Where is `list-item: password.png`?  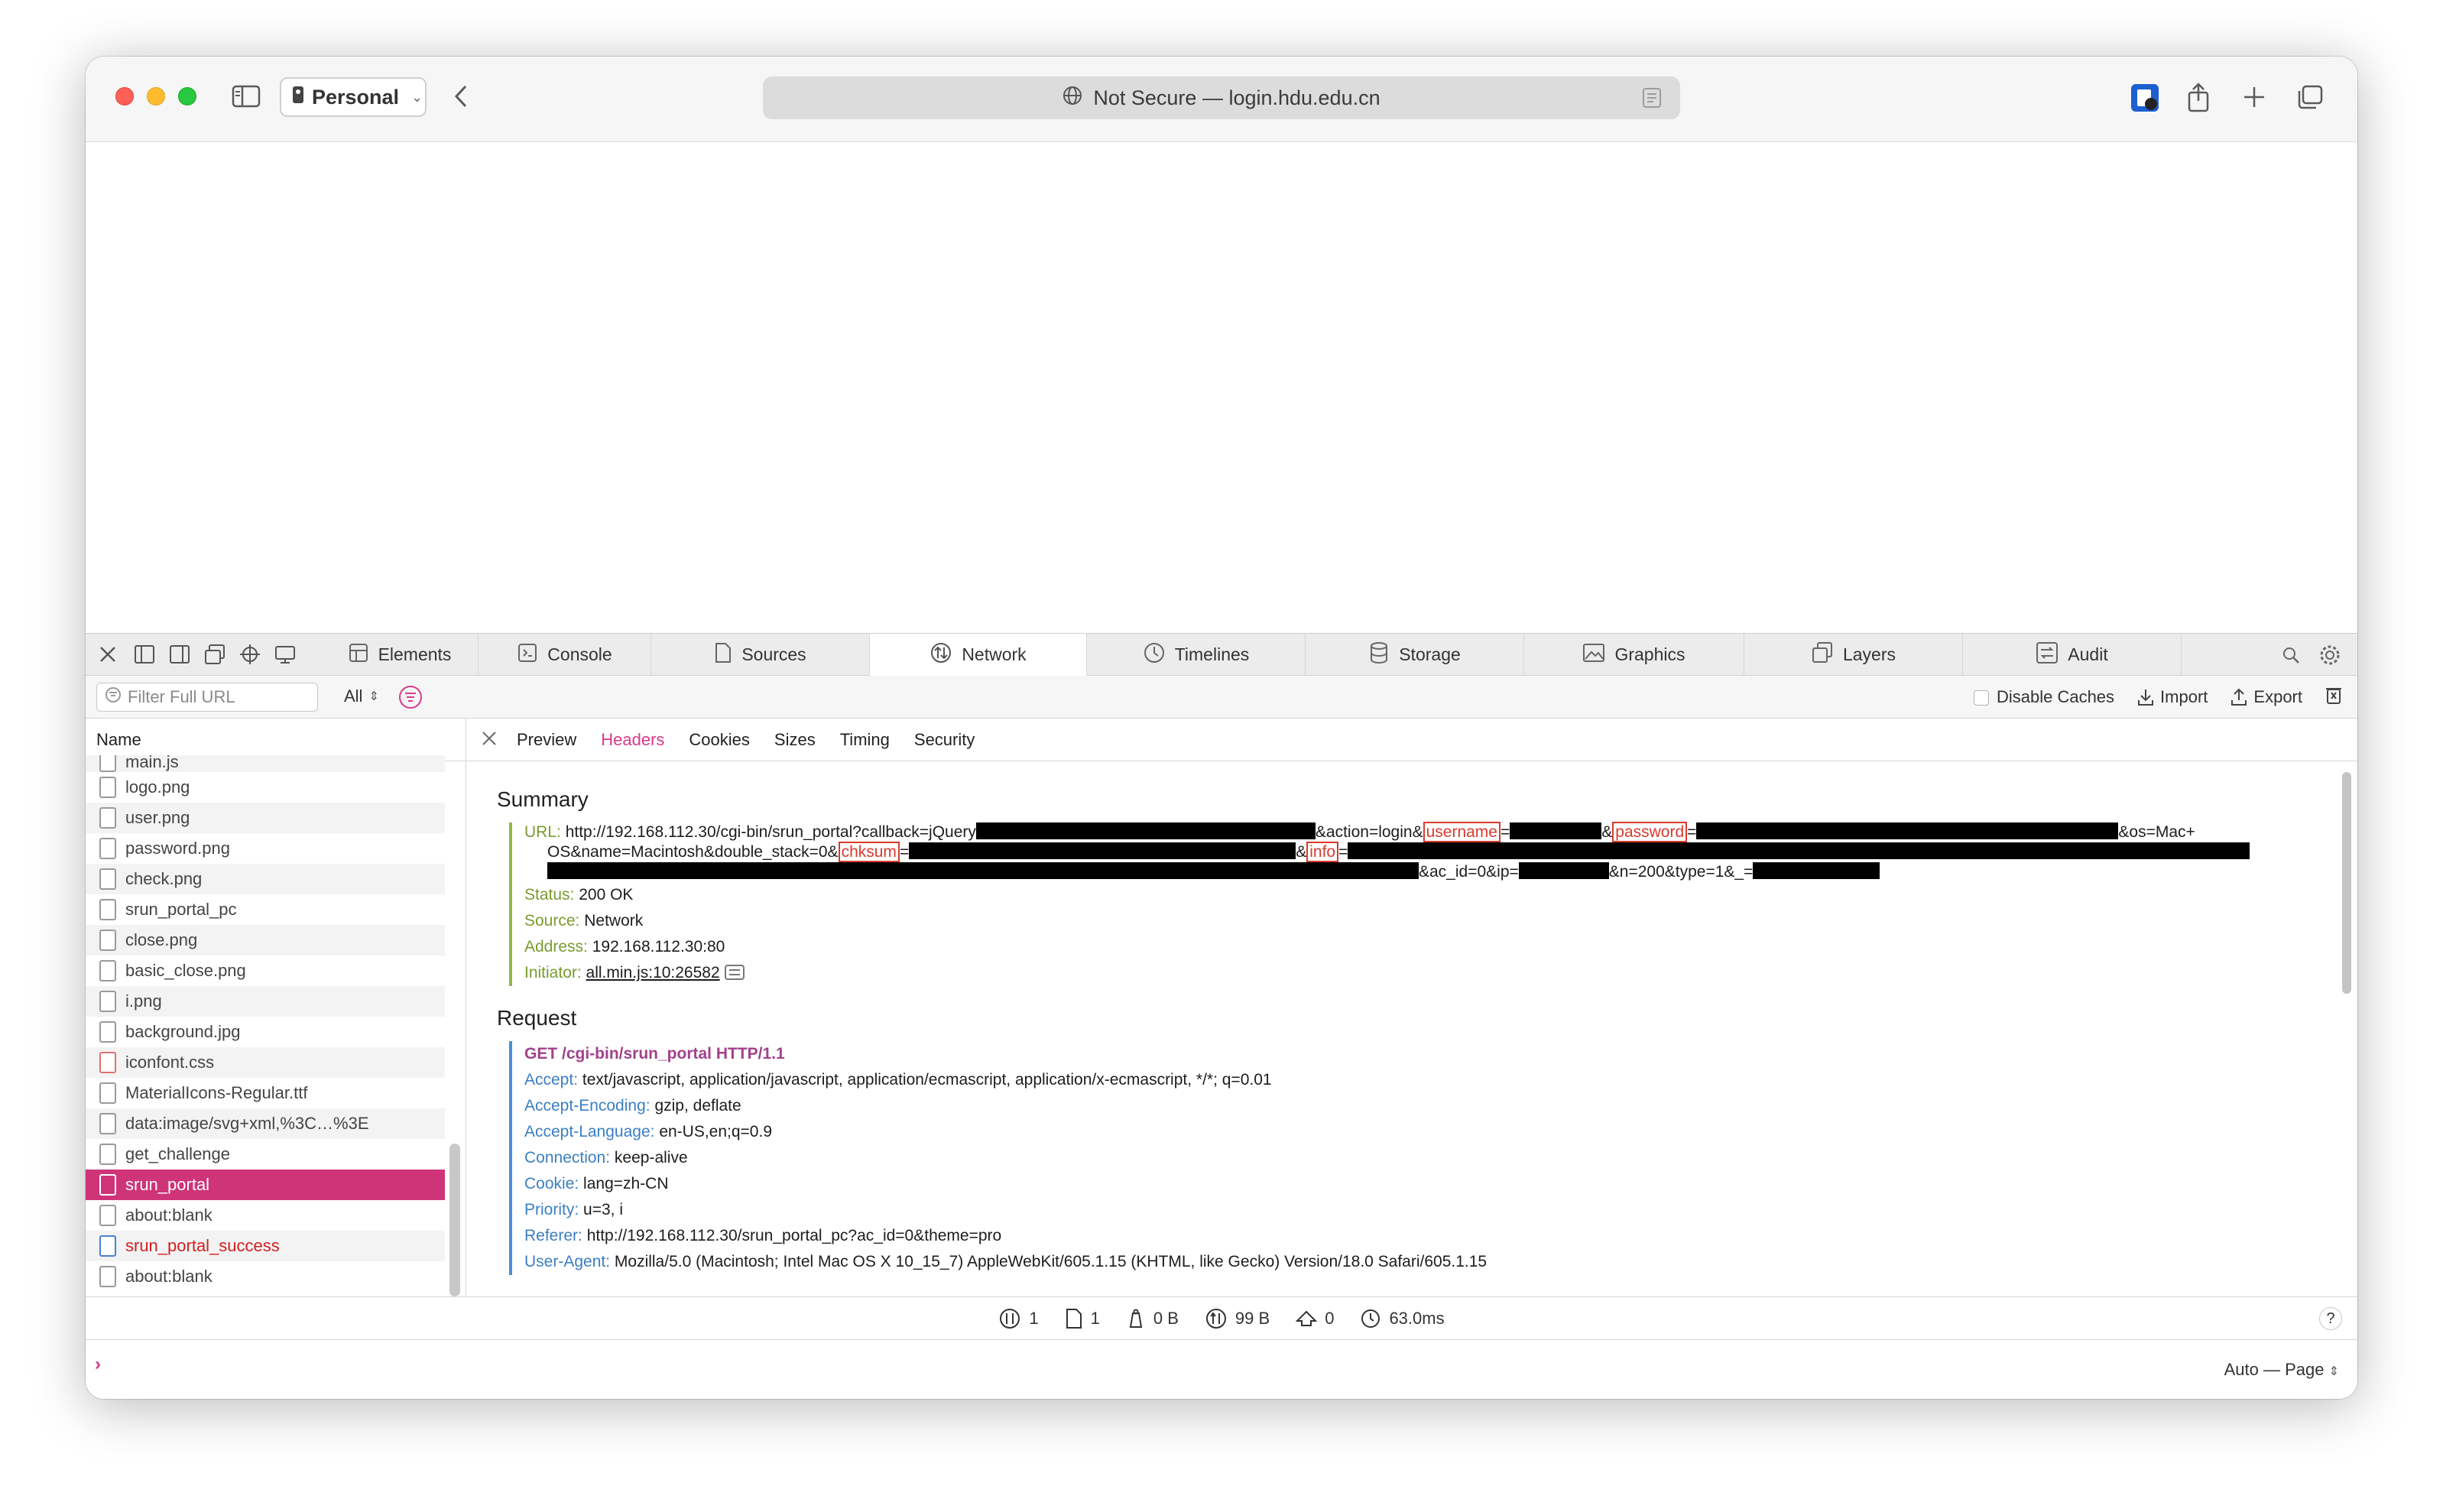 list-item: password.png is located at coordinates (265, 848).